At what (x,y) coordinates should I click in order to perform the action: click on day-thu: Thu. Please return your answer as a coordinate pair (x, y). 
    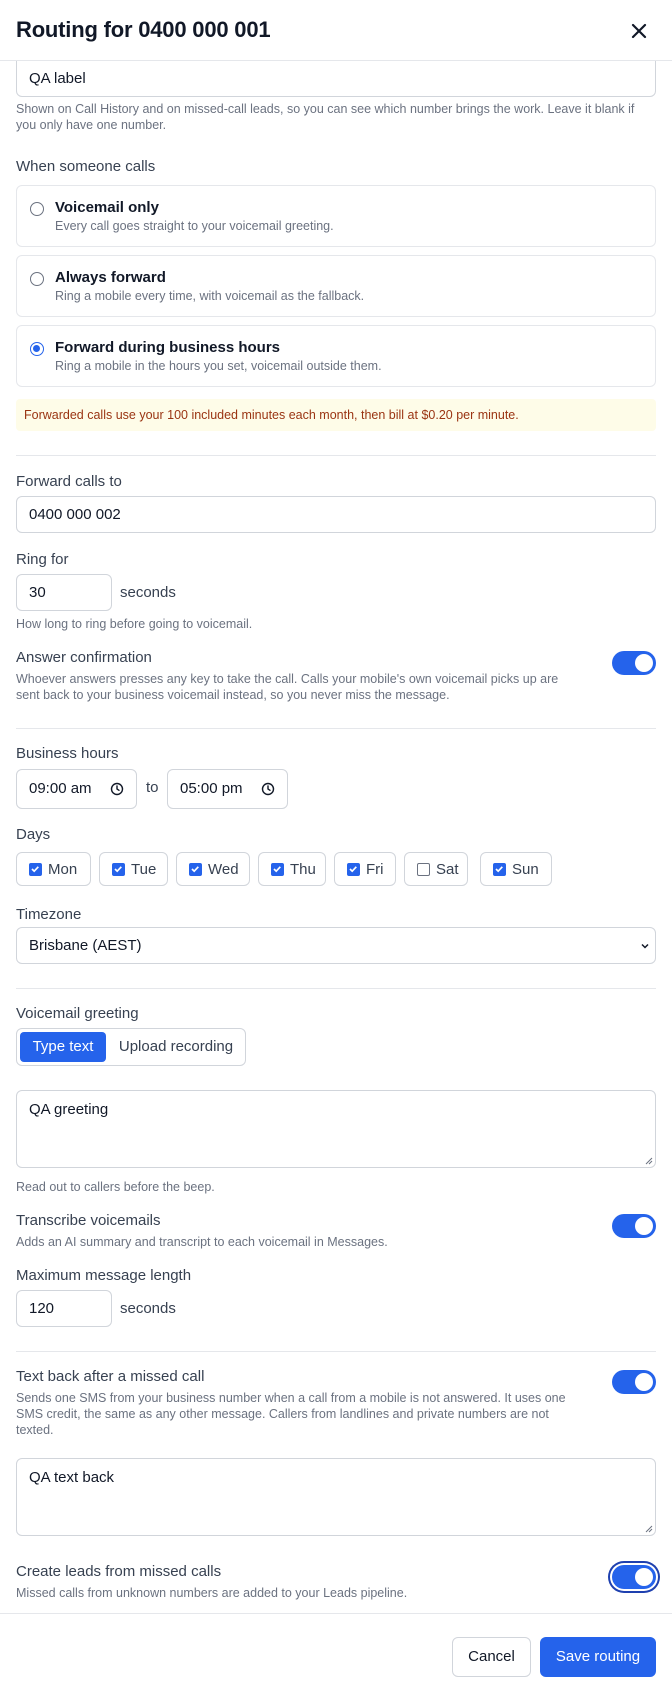
    Looking at the image, I should click on (292, 869).